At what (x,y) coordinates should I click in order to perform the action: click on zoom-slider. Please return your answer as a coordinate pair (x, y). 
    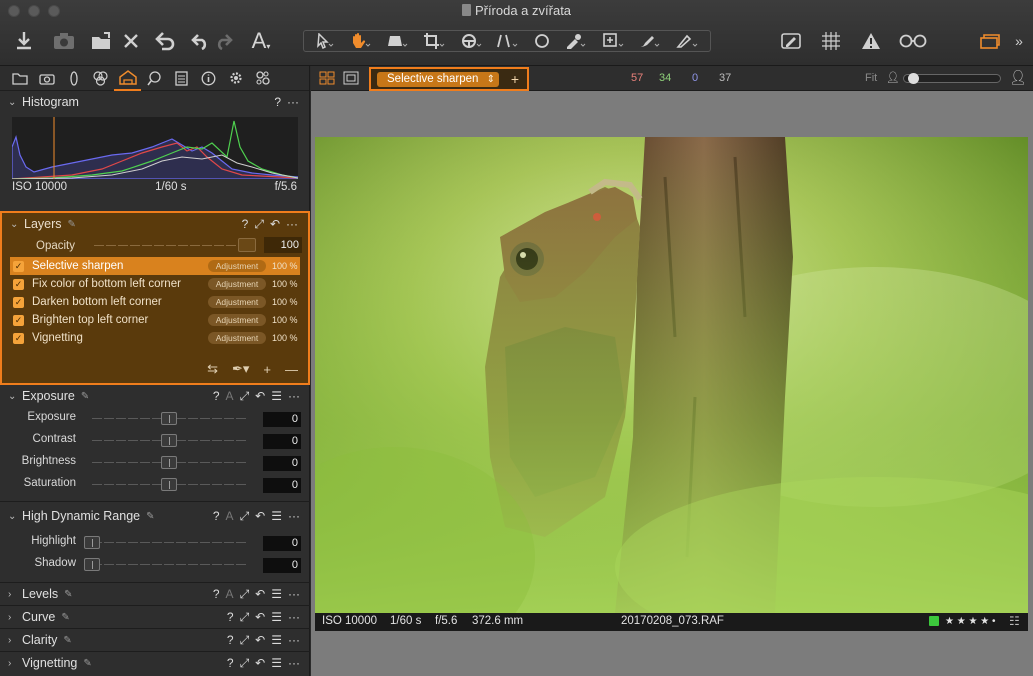
    Looking at the image, I should click on (952, 78).